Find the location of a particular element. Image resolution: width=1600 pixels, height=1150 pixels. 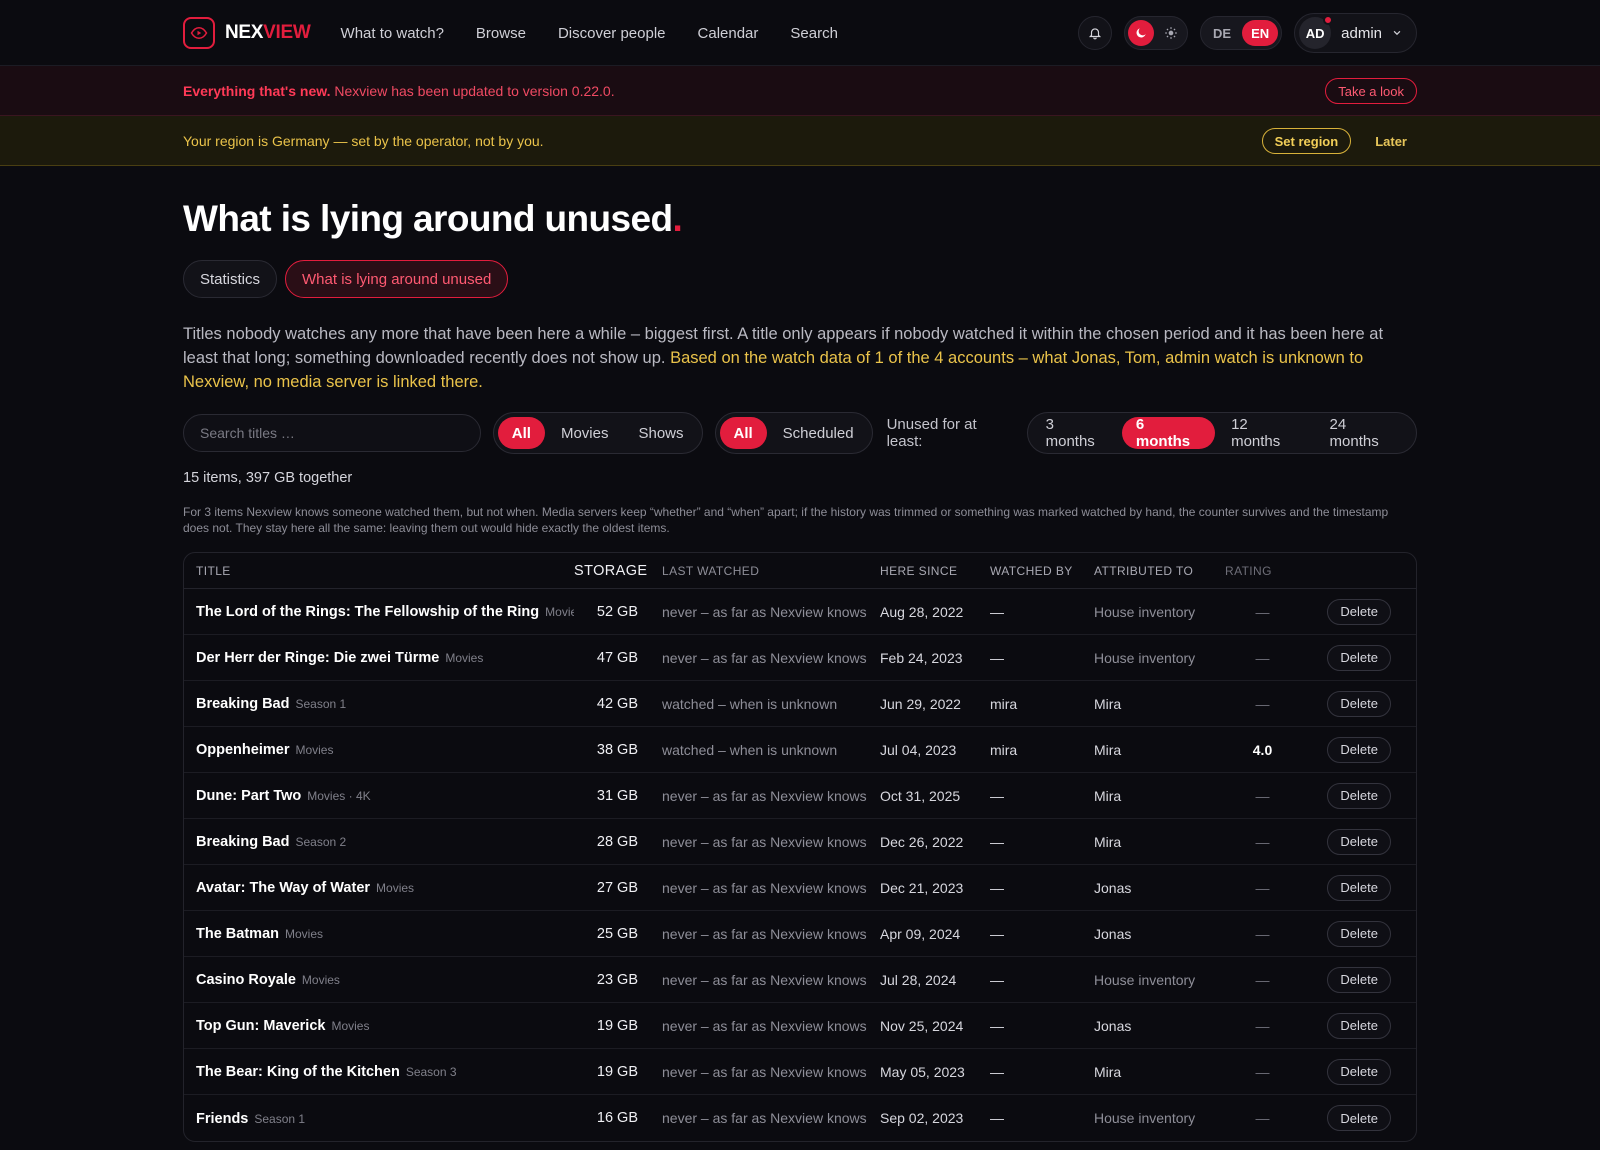

row-here-since: May 05, 2023 is located at coordinates (922, 1071).